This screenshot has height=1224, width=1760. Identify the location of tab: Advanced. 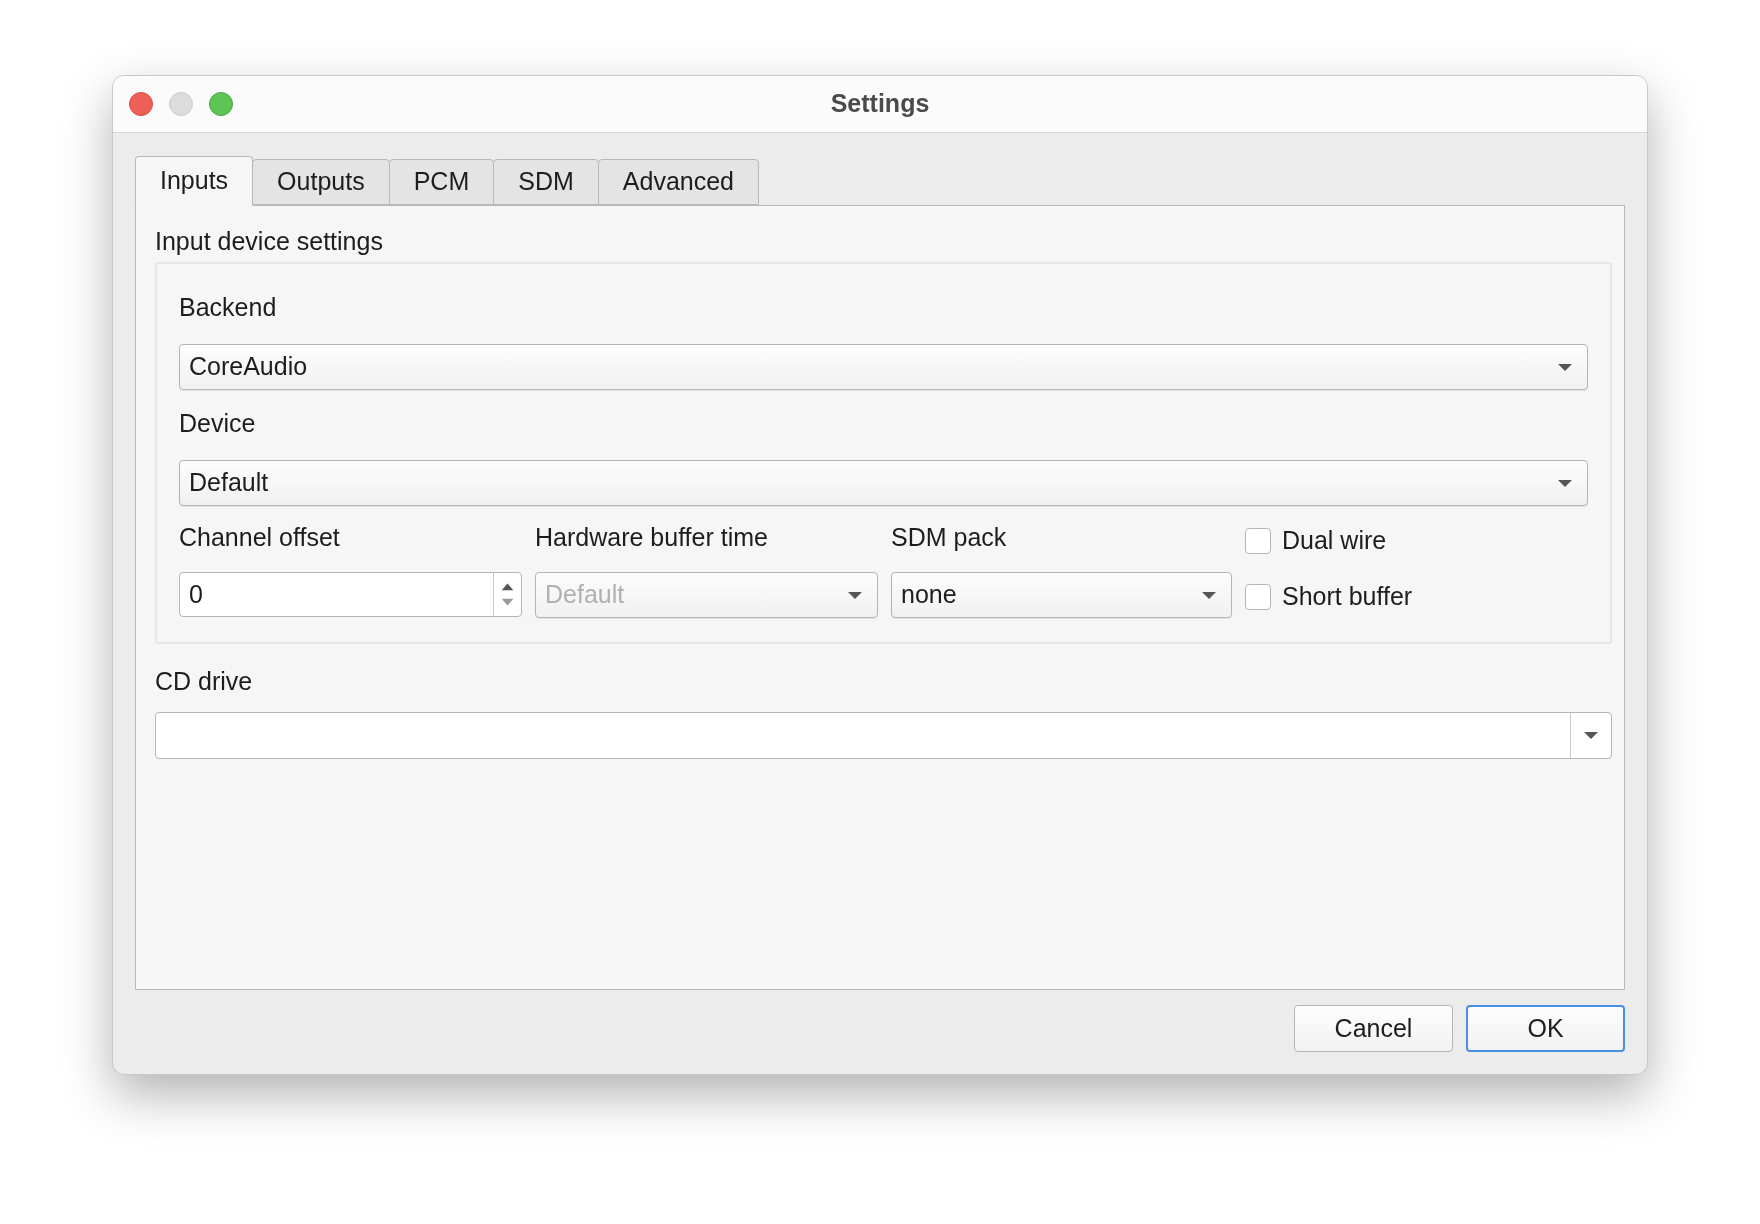
(678, 182).